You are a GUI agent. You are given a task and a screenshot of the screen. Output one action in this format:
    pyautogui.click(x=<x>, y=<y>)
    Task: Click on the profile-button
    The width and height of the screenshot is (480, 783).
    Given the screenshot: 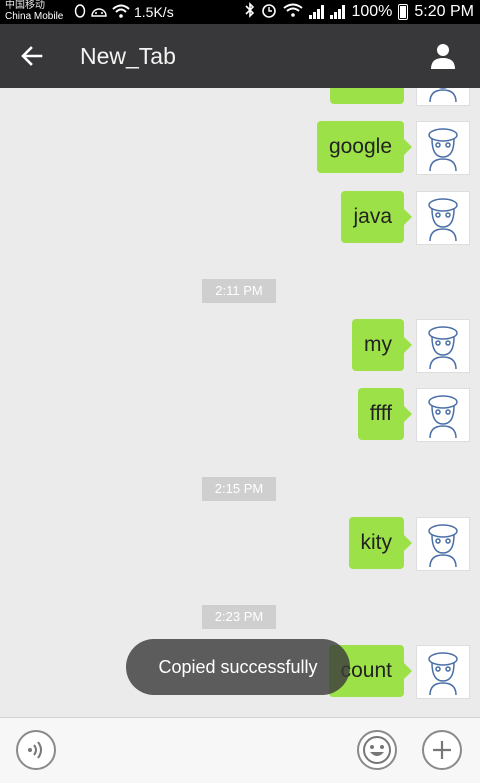 What is the action you would take?
    pyautogui.click(x=443, y=56)
    